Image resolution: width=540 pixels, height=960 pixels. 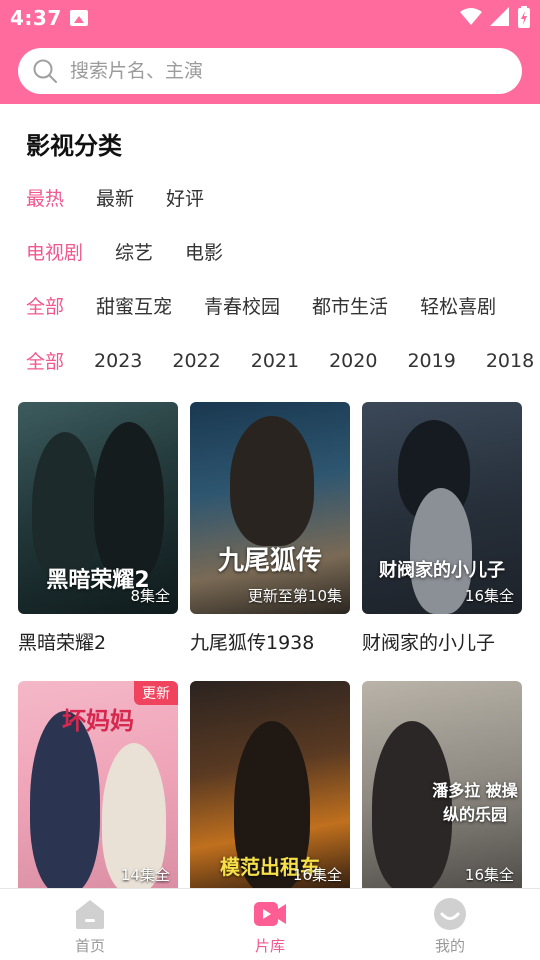 I want to click on filter-year-all: 全部, so click(x=45, y=360).